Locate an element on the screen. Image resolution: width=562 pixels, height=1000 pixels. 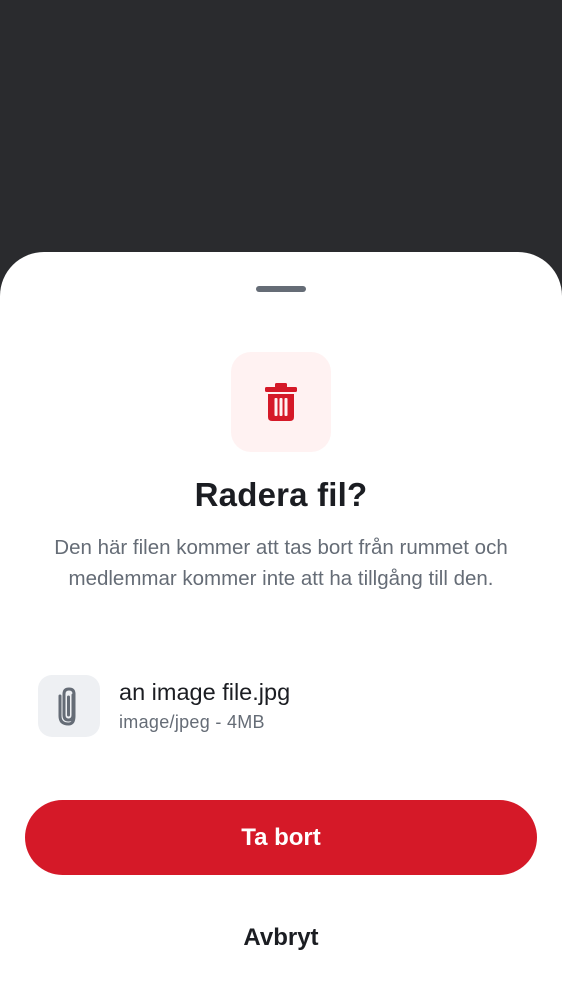
file-icon-tile is located at coordinates (69, 706).